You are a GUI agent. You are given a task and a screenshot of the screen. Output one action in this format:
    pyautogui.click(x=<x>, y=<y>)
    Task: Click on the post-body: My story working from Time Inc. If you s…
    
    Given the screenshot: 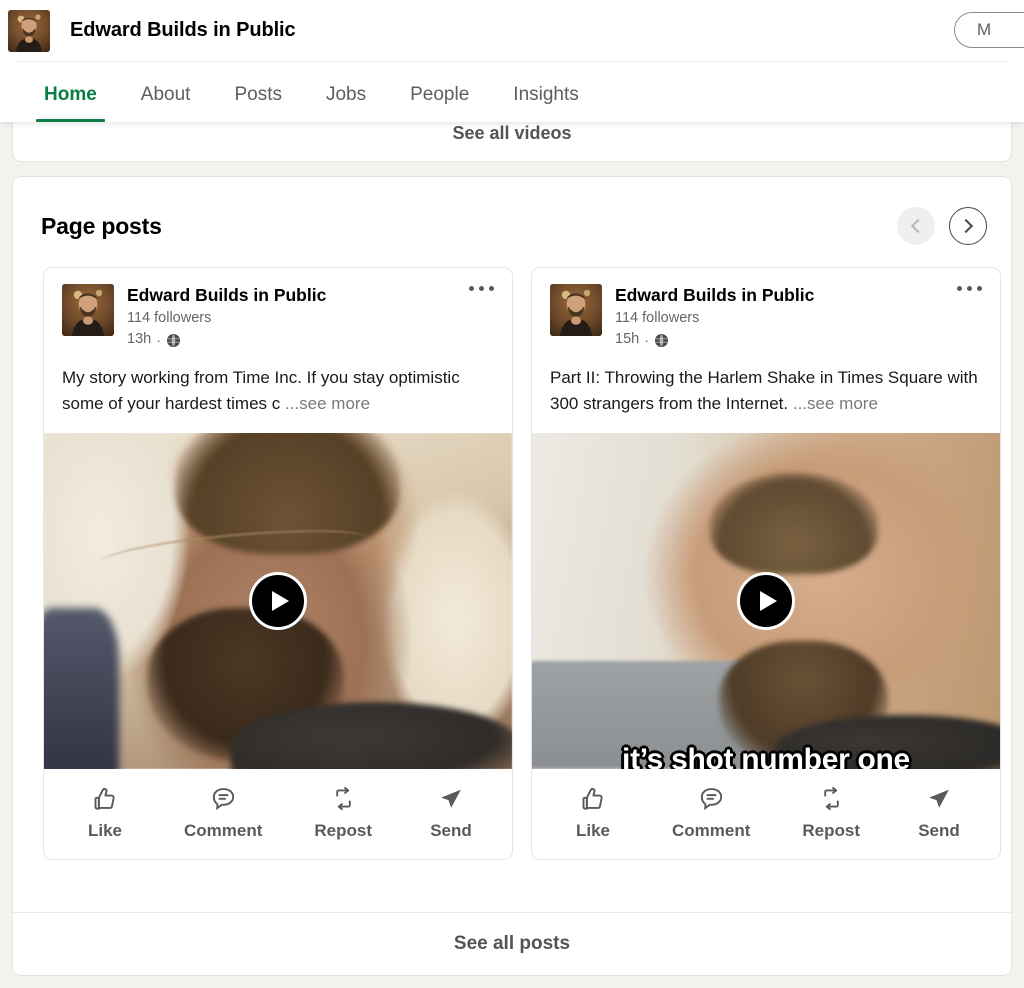 What is the action you would take?
    pyautogui.click(x=278, y=383)
    